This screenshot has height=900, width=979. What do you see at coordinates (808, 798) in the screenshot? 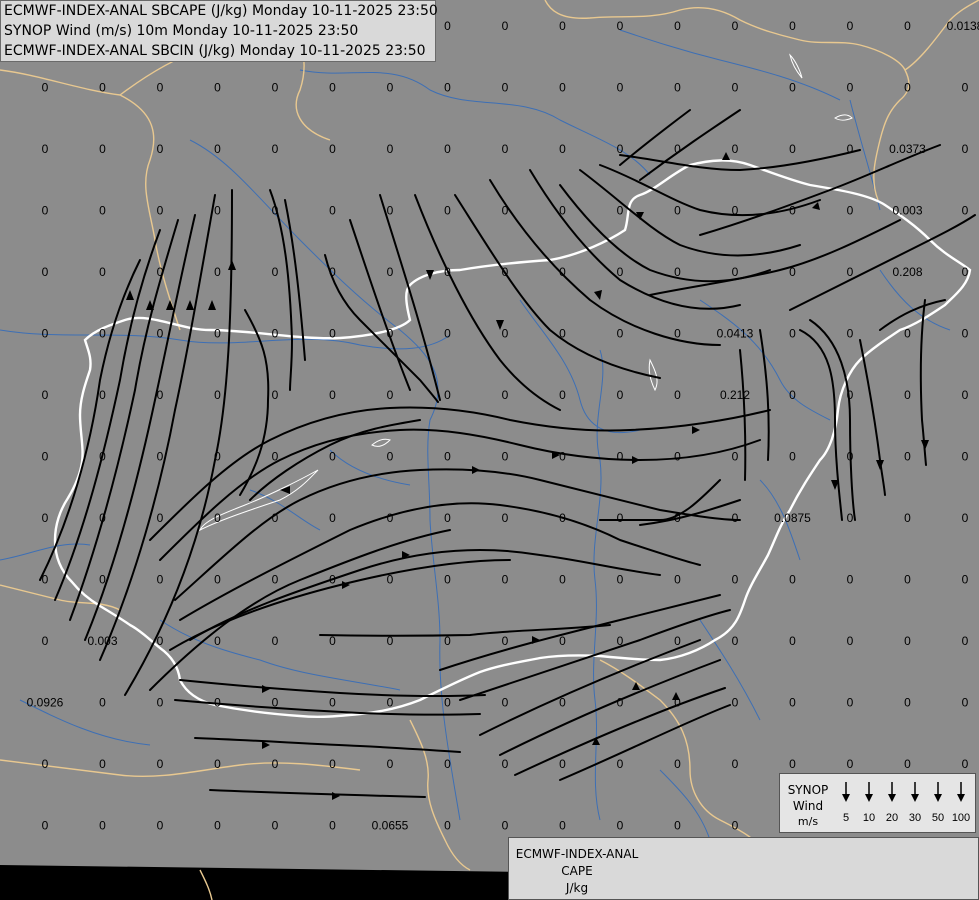
I see `wind-legend-title: SYNOP Wind` at bounding box center [808, 798].